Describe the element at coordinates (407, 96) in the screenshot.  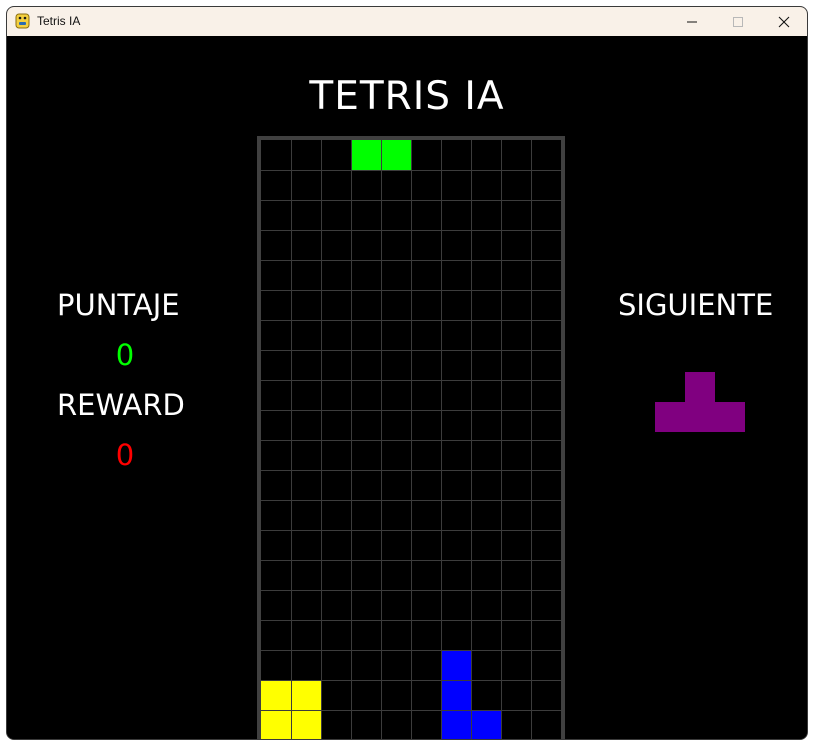
I see `game-title: TETRIS IA` at that location.